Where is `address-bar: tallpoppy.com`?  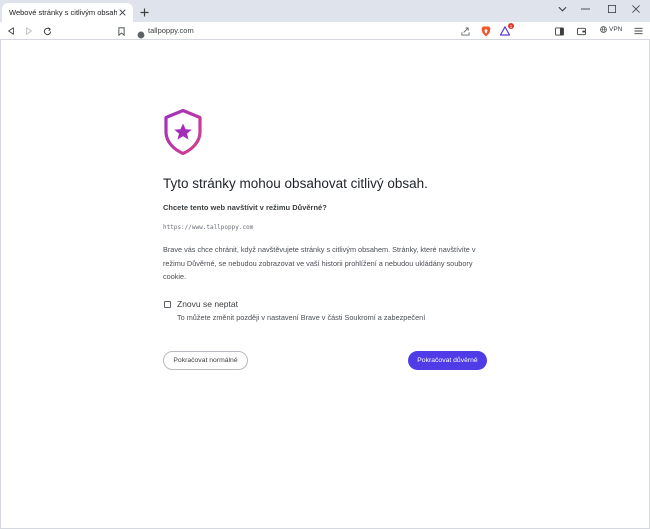 address-bar: tallpoppy.com is located at coordinates (316, 31).